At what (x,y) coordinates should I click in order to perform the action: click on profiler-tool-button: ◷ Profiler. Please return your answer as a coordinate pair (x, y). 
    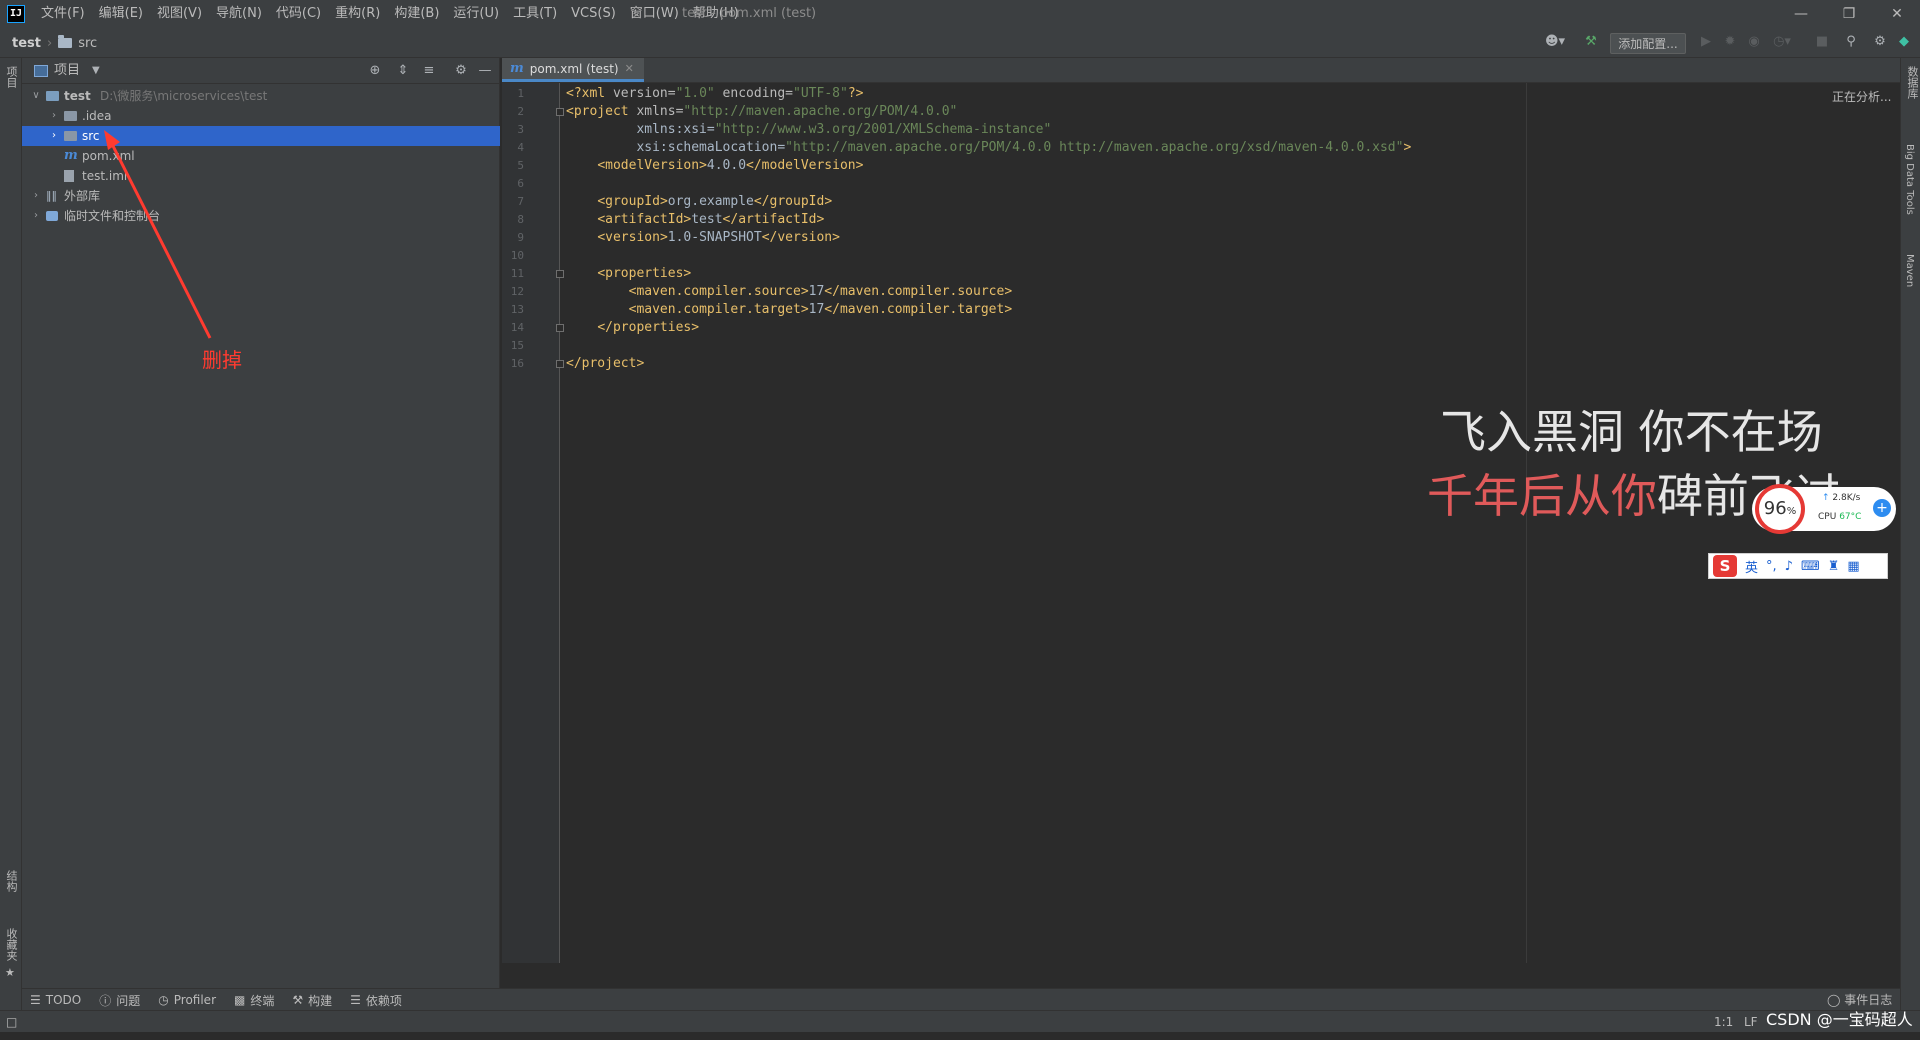
    Looking at the image, I should click on (187, 1000).